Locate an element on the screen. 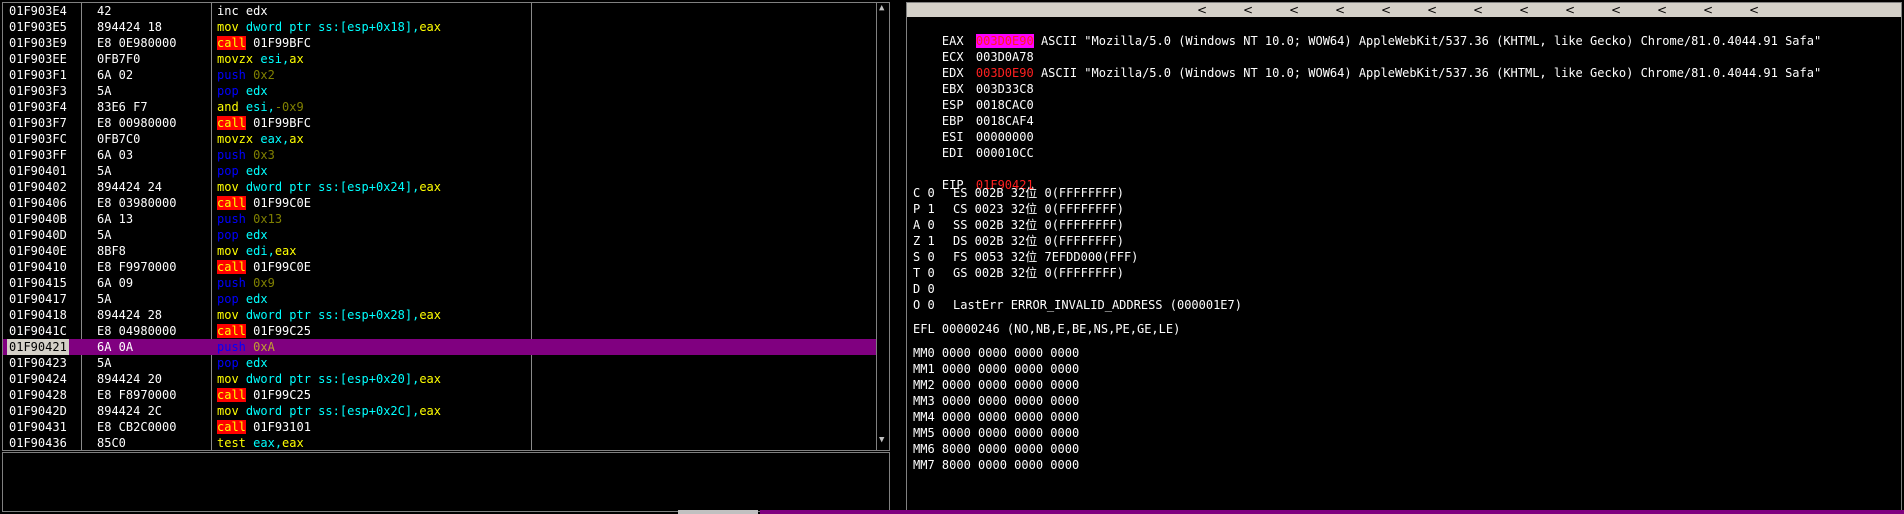  mnemonic: call is located at coordinates (231, 267).